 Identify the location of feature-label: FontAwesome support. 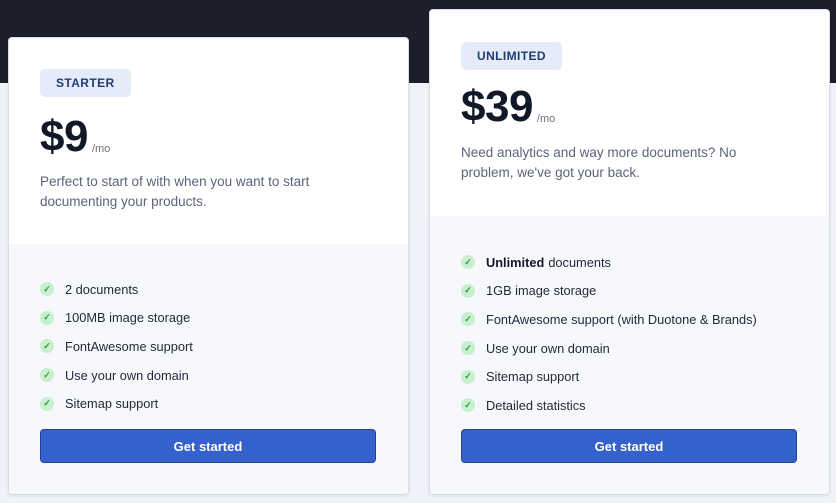
(129, 346).